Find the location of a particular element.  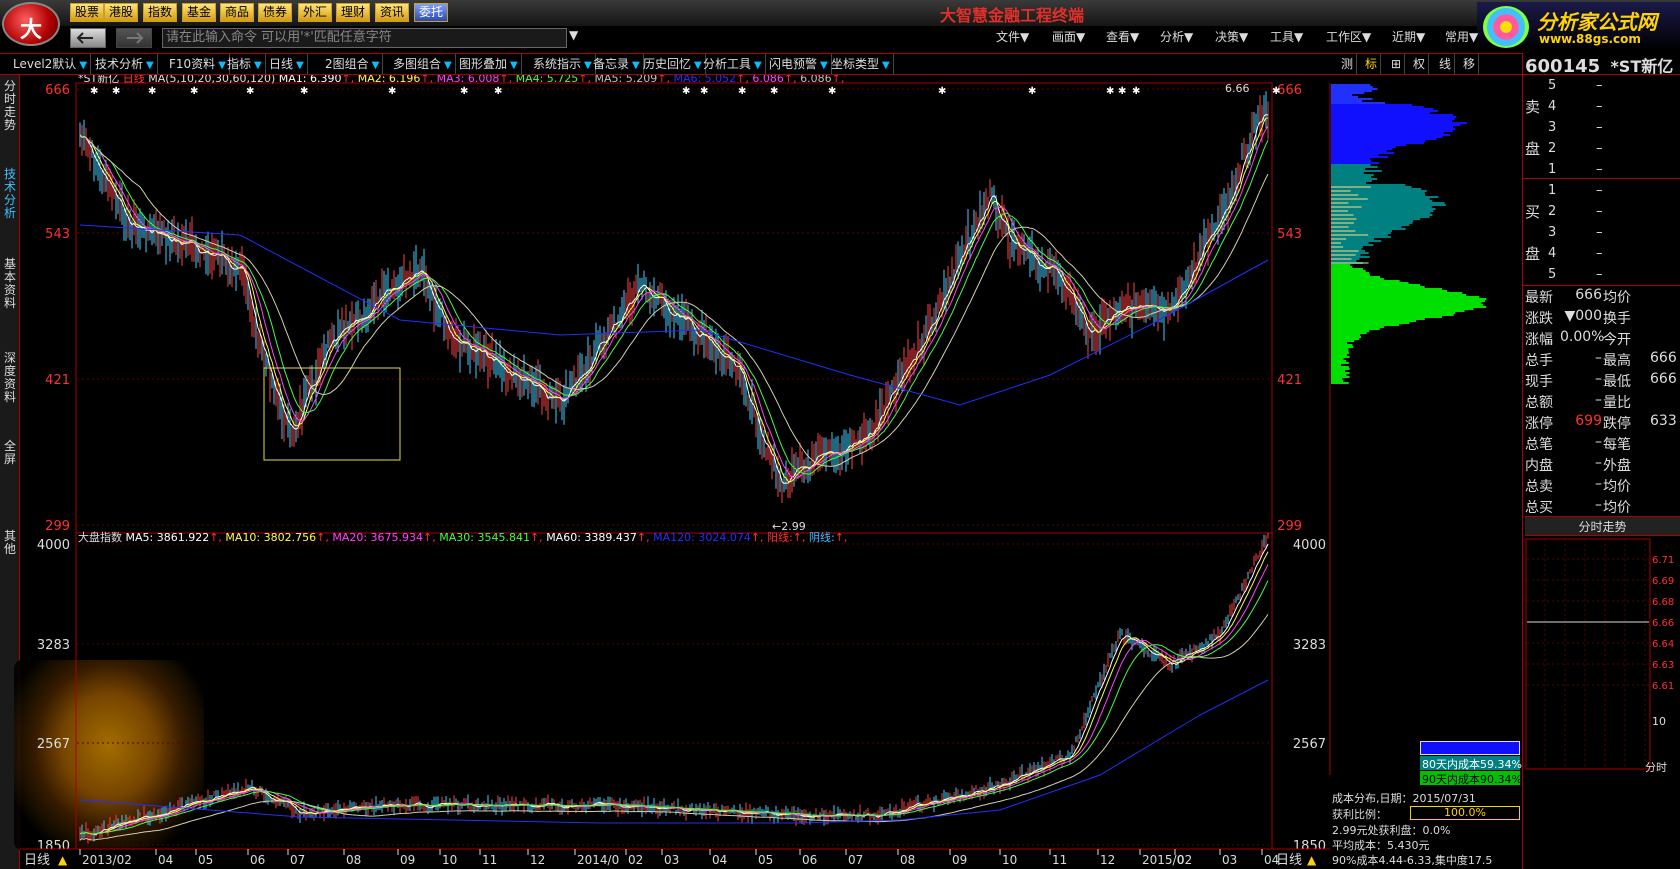

period-label-right: 日线 is located at coordinates (1289, 860).